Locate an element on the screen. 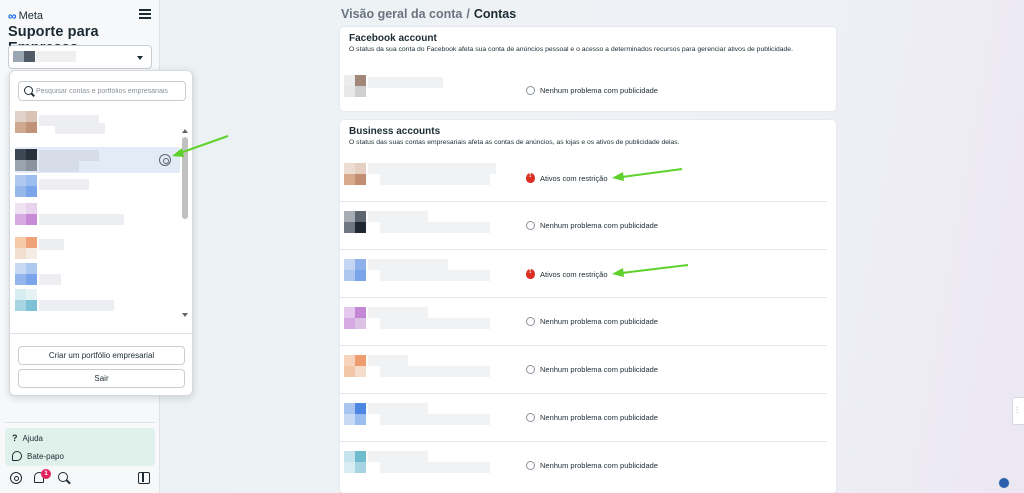 The height and width of the screenshot is (493, 1024). chat-link: Bate-papo is located at coordinates (38, 456).